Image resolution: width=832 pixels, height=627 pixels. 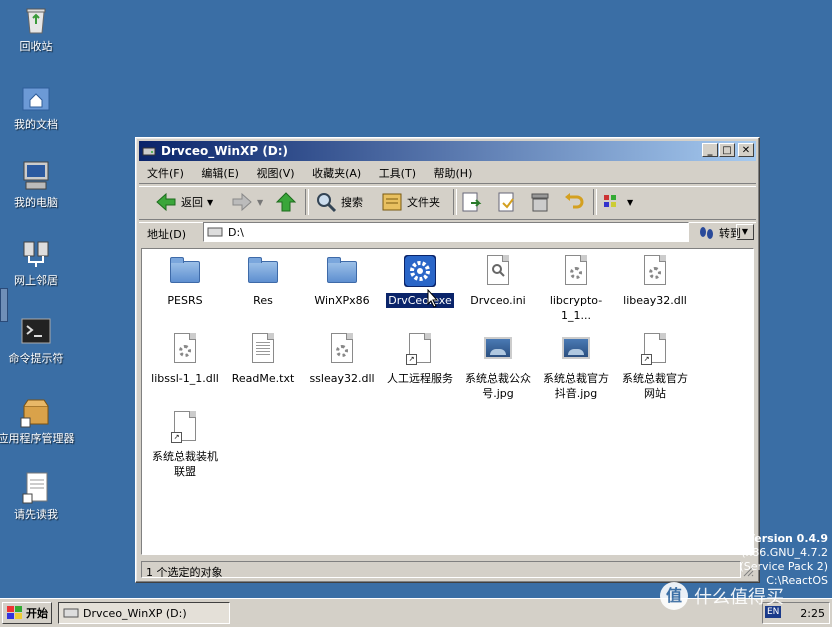 I want to click on go-label: 转到, so click(x=730, y=233).